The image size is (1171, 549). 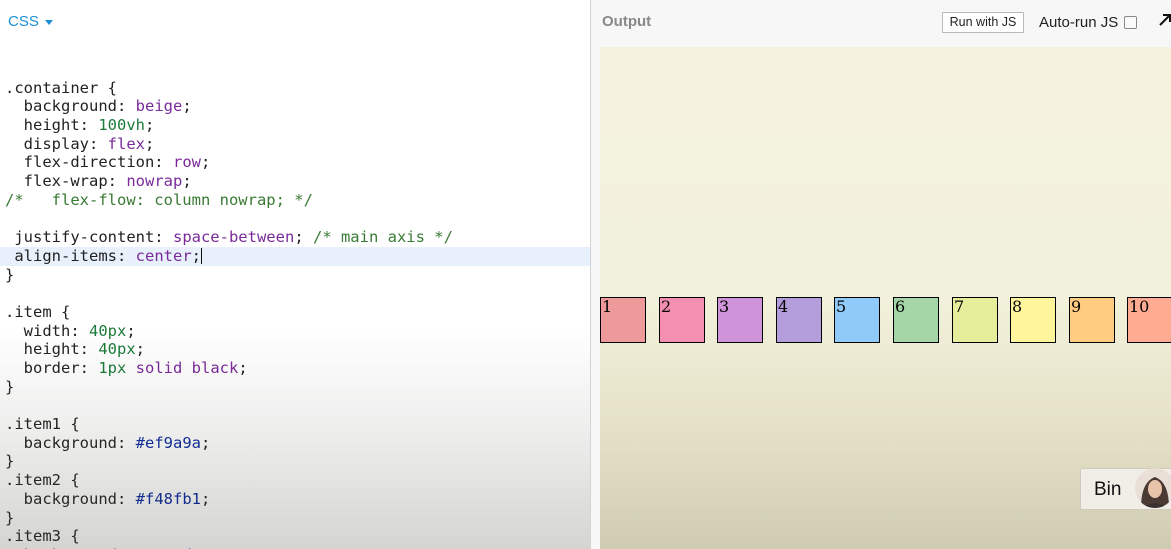 What do you see at coordinates (187, 368) in the screenshot?
I see `code-token: solid black` at bounding box center [187, 368].